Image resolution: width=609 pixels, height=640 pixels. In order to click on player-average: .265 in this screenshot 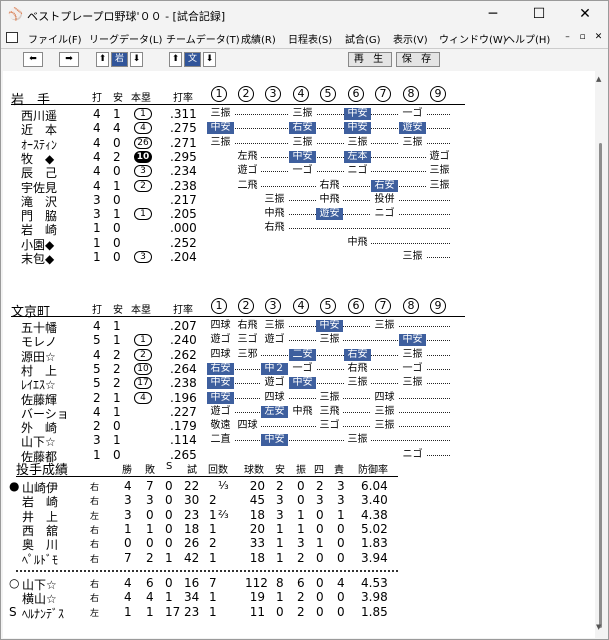, I will do `click(183, 454)`.